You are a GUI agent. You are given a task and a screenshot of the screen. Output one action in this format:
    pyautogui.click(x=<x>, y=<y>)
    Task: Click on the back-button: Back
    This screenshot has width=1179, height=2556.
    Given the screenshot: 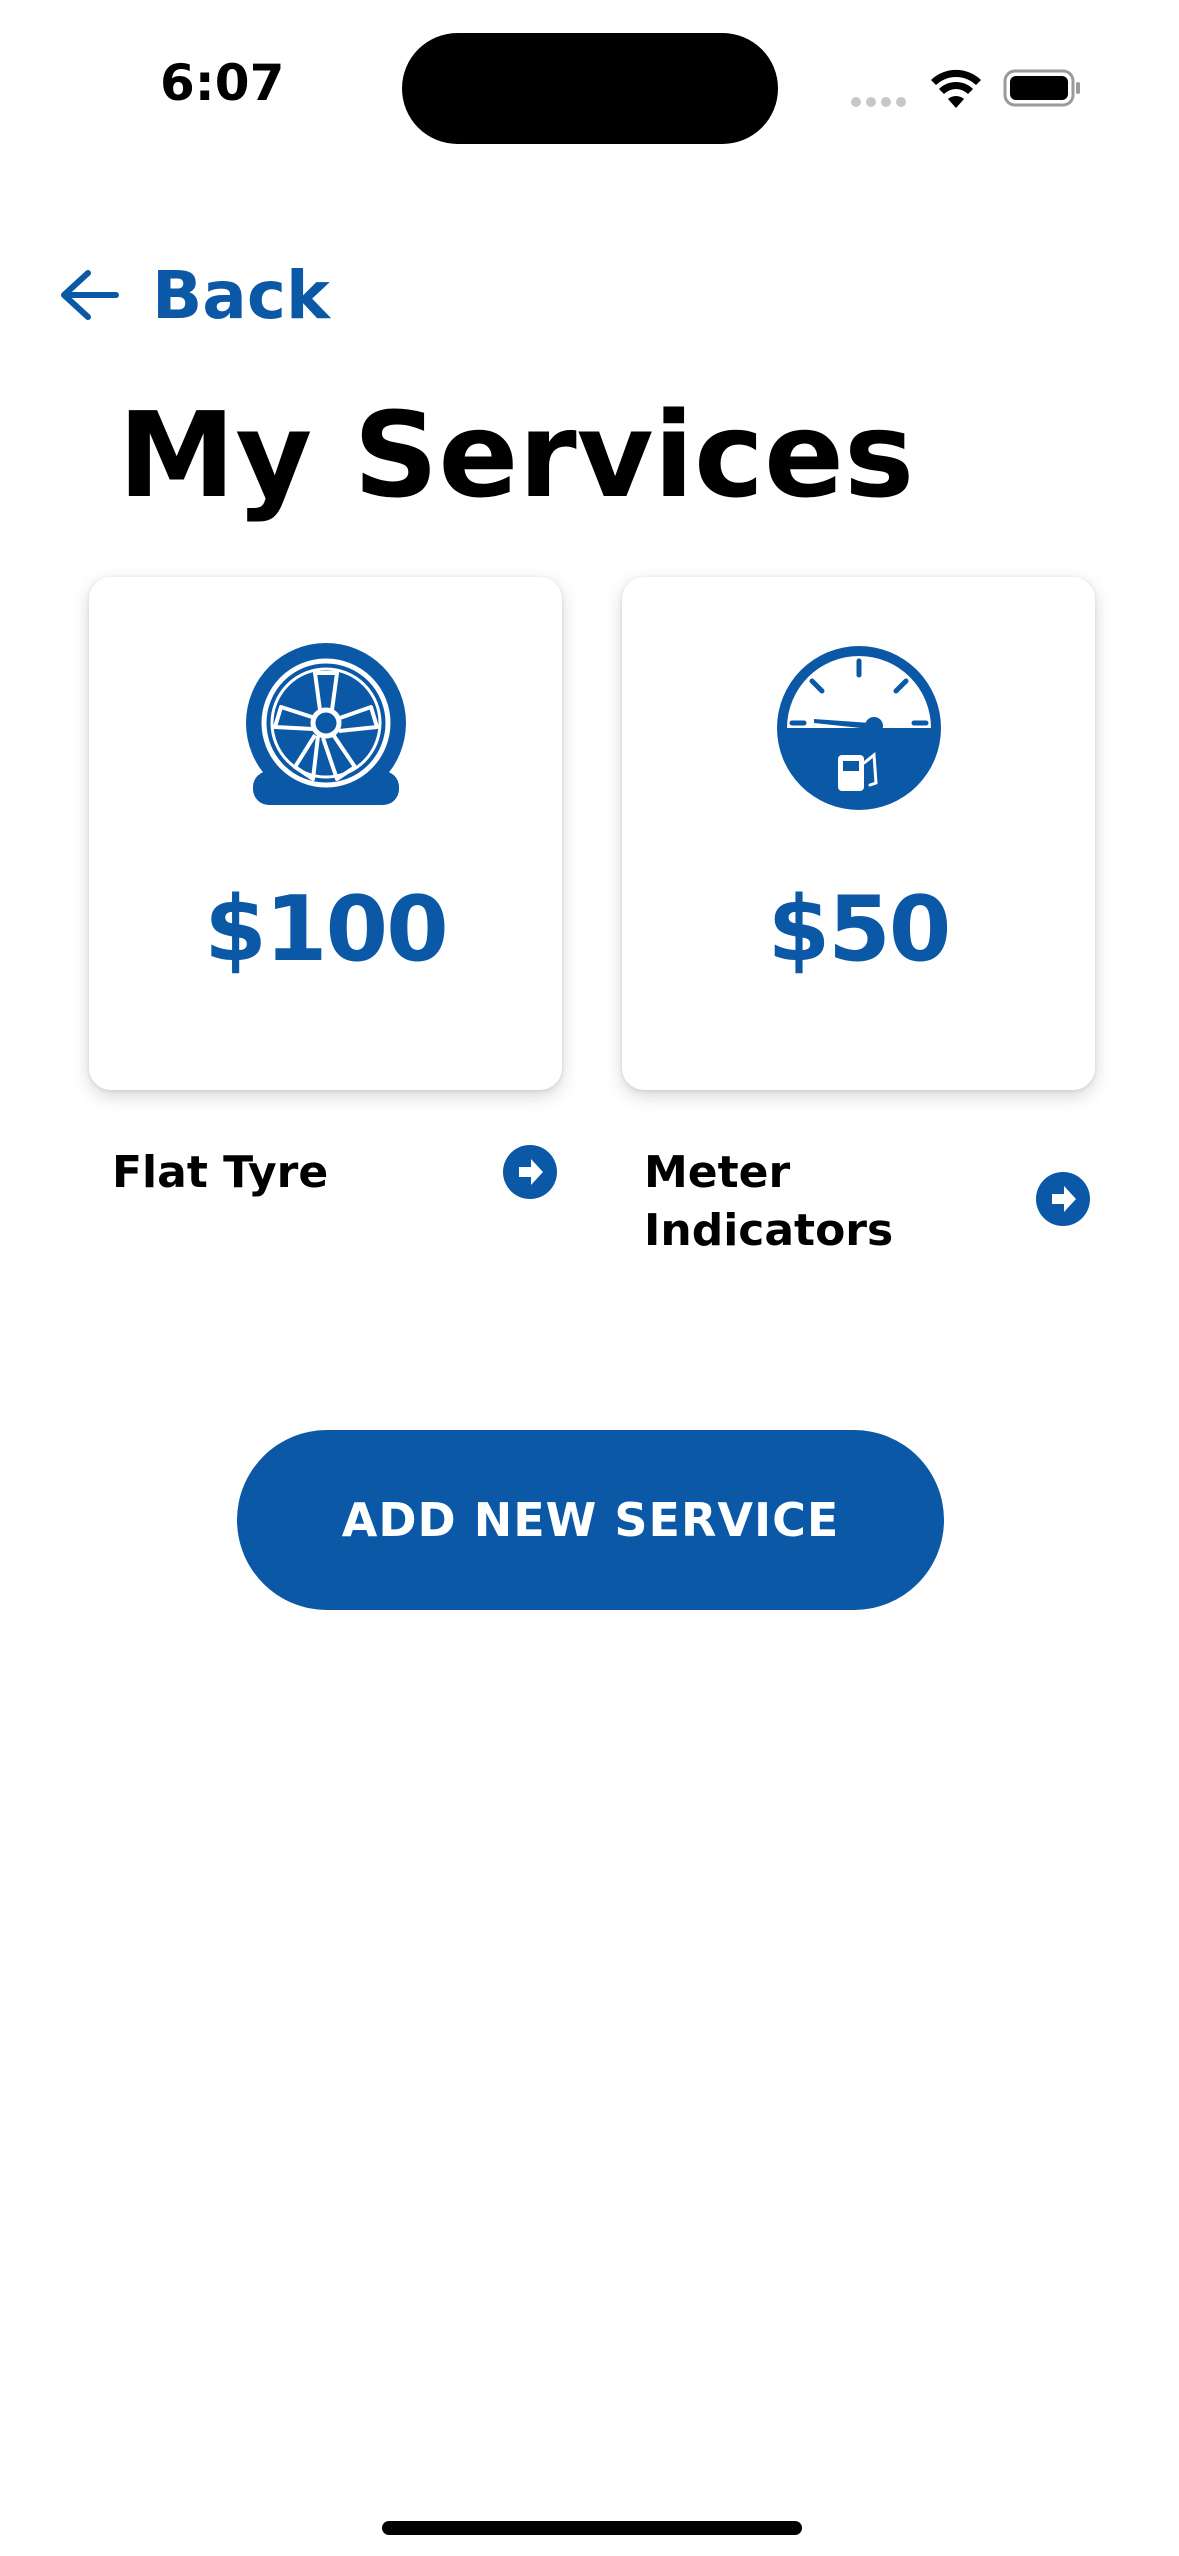 What is the action you would take?
    pyautogui.click(x=193, y=295)
    